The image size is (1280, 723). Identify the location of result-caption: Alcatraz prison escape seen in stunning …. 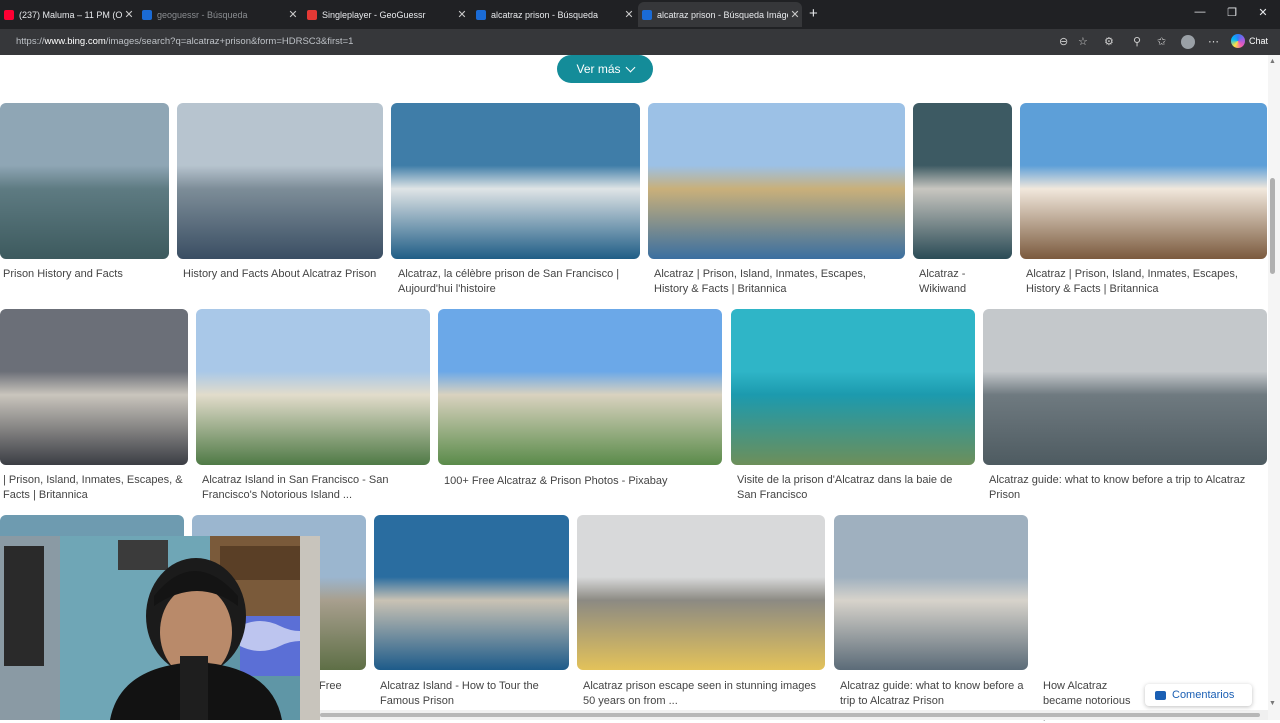
(702, 693).